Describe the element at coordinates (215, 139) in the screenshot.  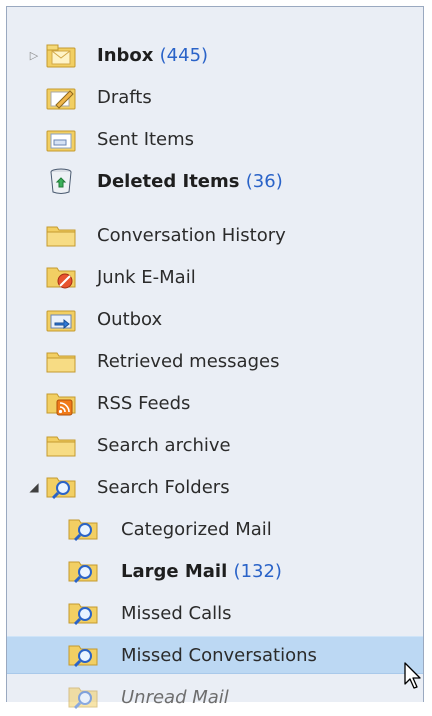
I see `folder-sent-items: Sent Items` at that location.